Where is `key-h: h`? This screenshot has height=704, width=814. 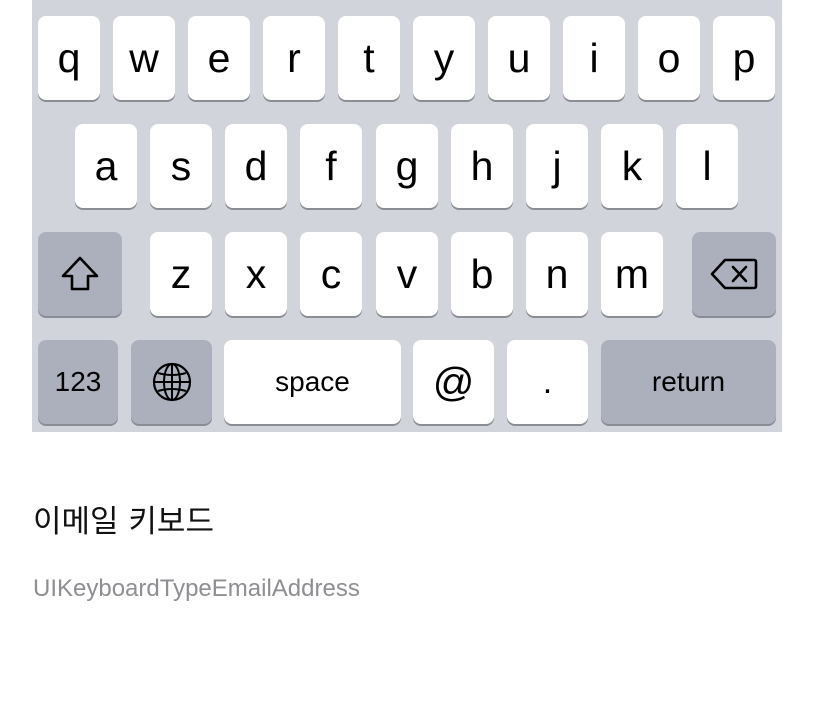
key-h: h is located at coordinates (482, 166).